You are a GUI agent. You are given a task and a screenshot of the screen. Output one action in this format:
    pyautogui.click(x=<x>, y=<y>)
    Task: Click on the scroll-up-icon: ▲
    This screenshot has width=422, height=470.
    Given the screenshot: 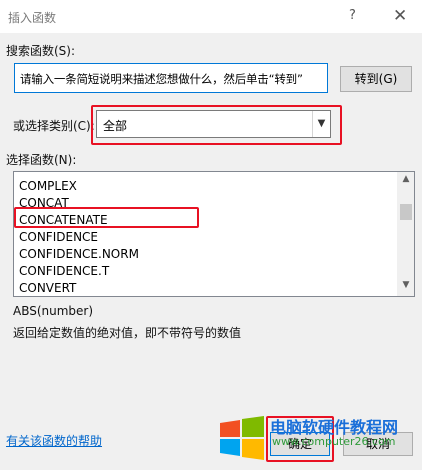 What is the action you would take?
    pyautogui.click(x=406, y=181)
    